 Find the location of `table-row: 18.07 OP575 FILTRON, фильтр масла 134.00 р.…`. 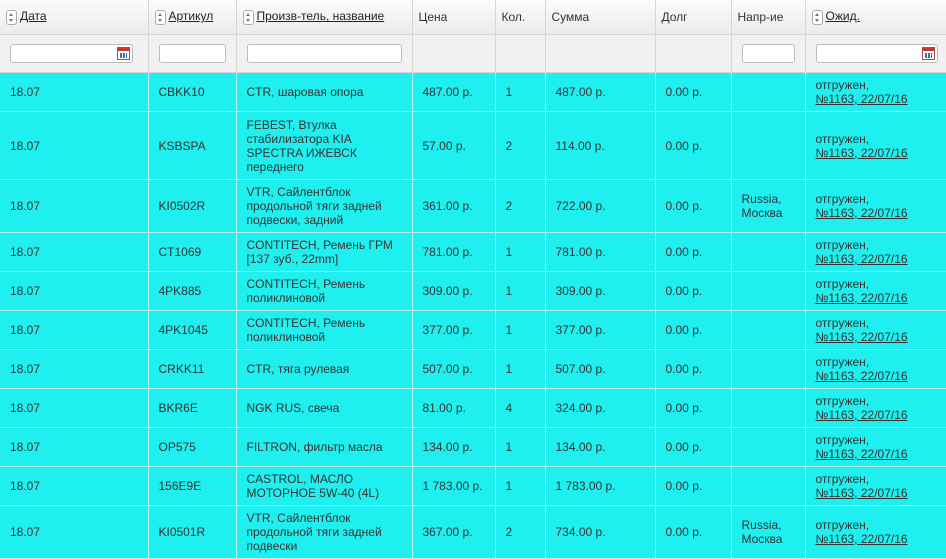

table-row: 18.07 OP575 FILTRON, фильтр масла 134.00 р.… is located at coordinates (473, 447).